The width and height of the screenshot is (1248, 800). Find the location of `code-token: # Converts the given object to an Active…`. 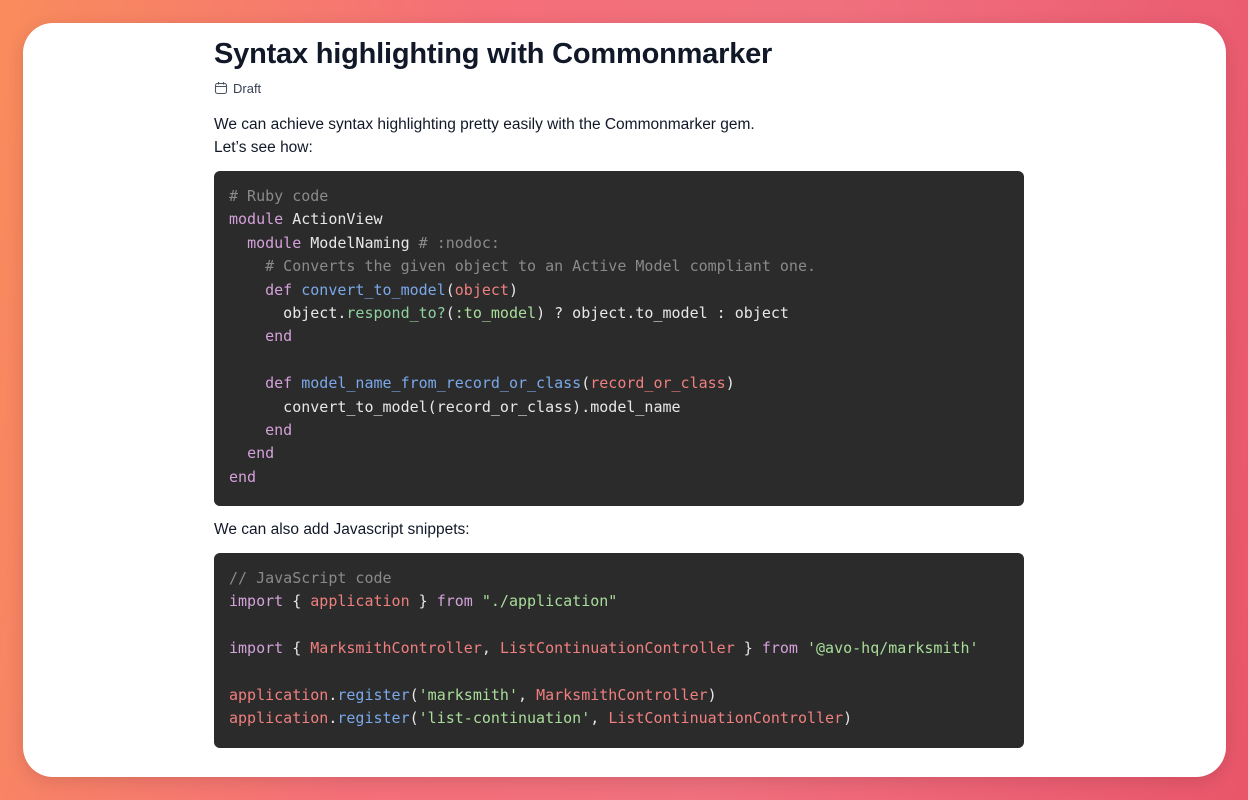

code-token: # Converts the given object to an Active… is located at coordinates (541, 266).